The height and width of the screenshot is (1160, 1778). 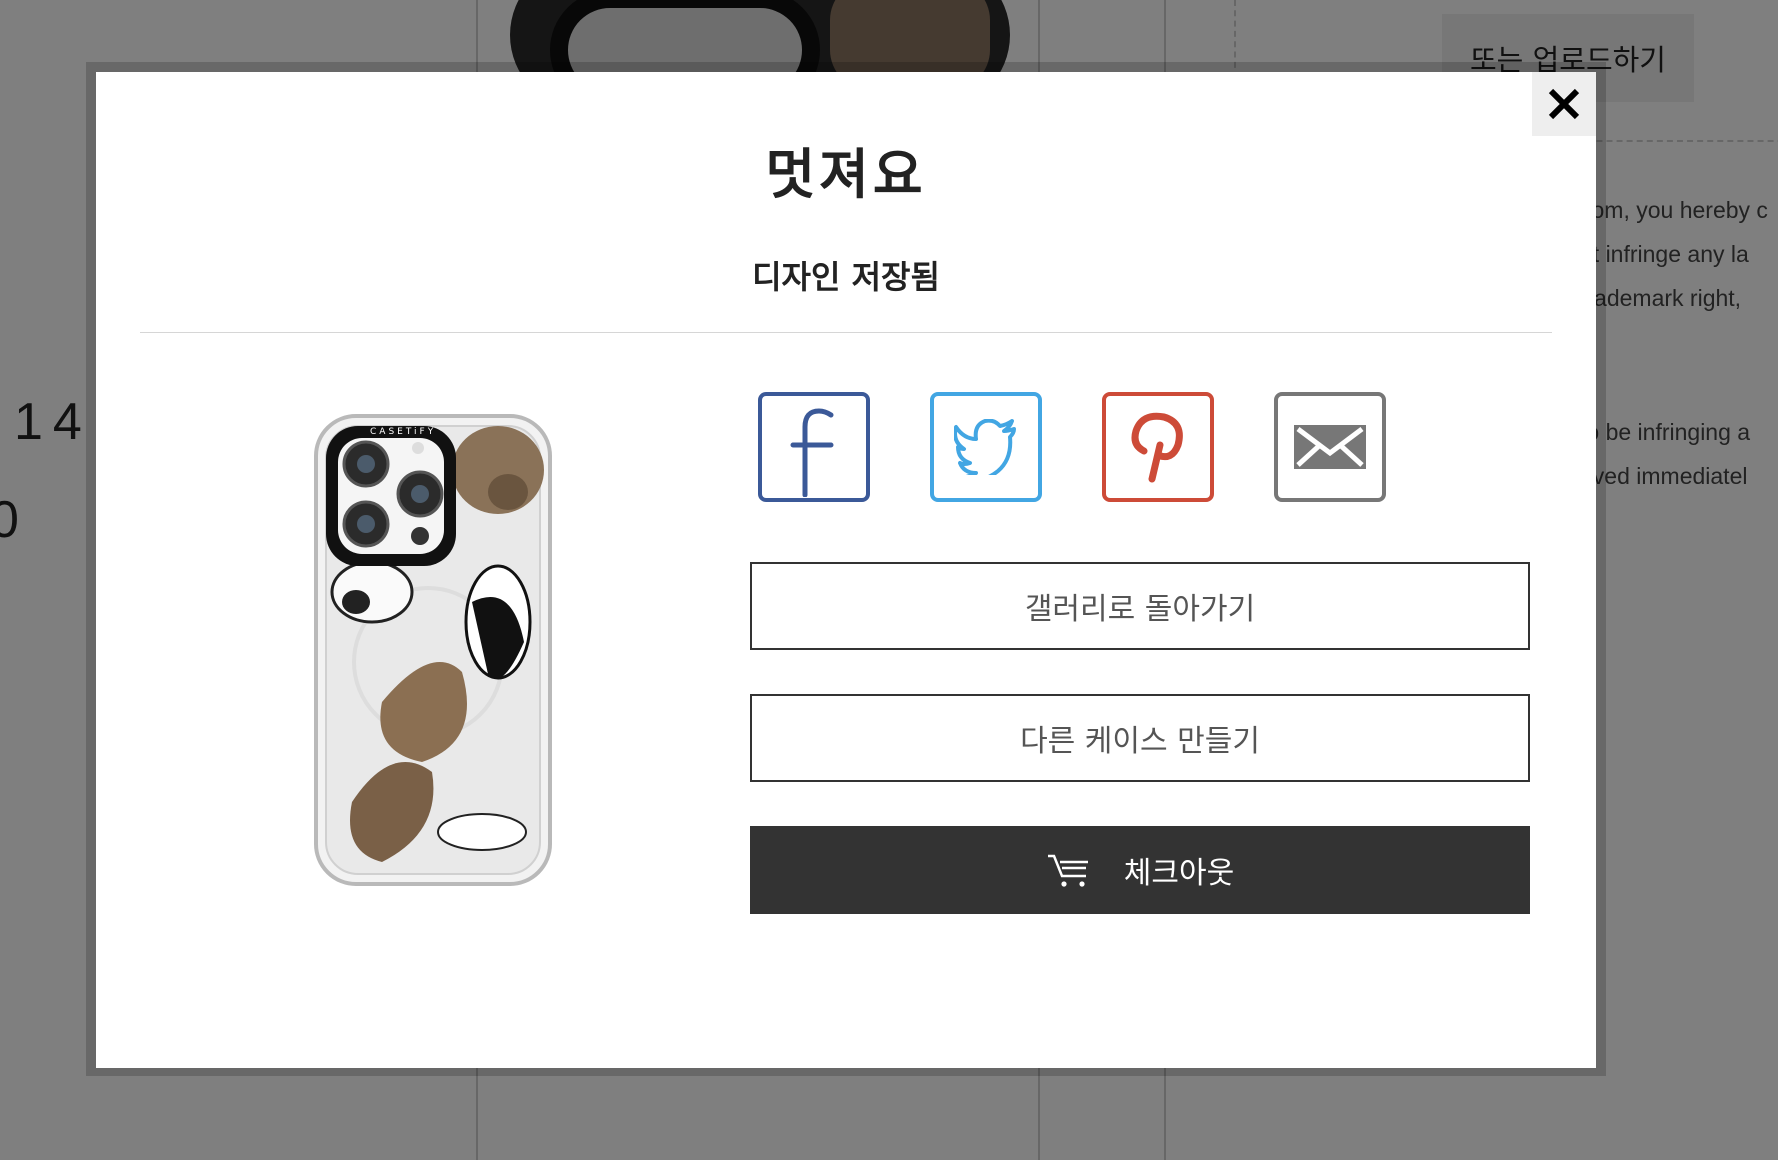 I want to click on twitter-icon, so click(x=985, y=447).